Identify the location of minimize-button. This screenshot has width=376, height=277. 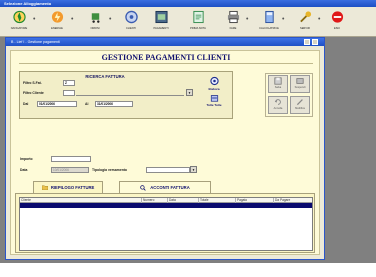
(307, 42).